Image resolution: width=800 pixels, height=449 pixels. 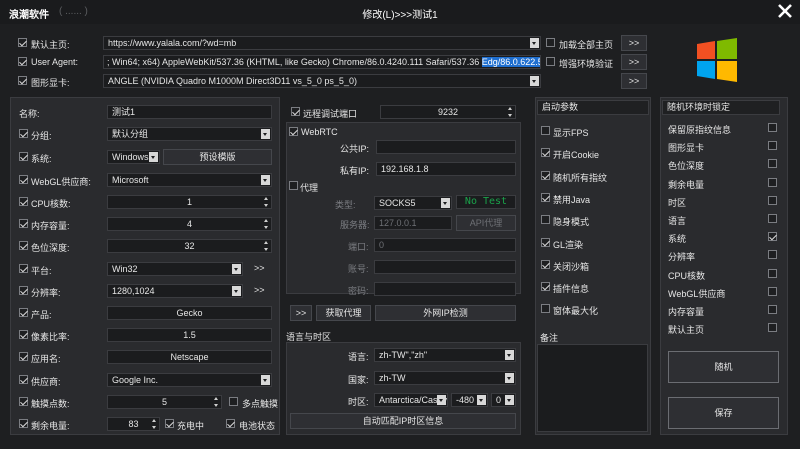 I want to click on proxy-port-input: 0, so click(x=445, y=245).